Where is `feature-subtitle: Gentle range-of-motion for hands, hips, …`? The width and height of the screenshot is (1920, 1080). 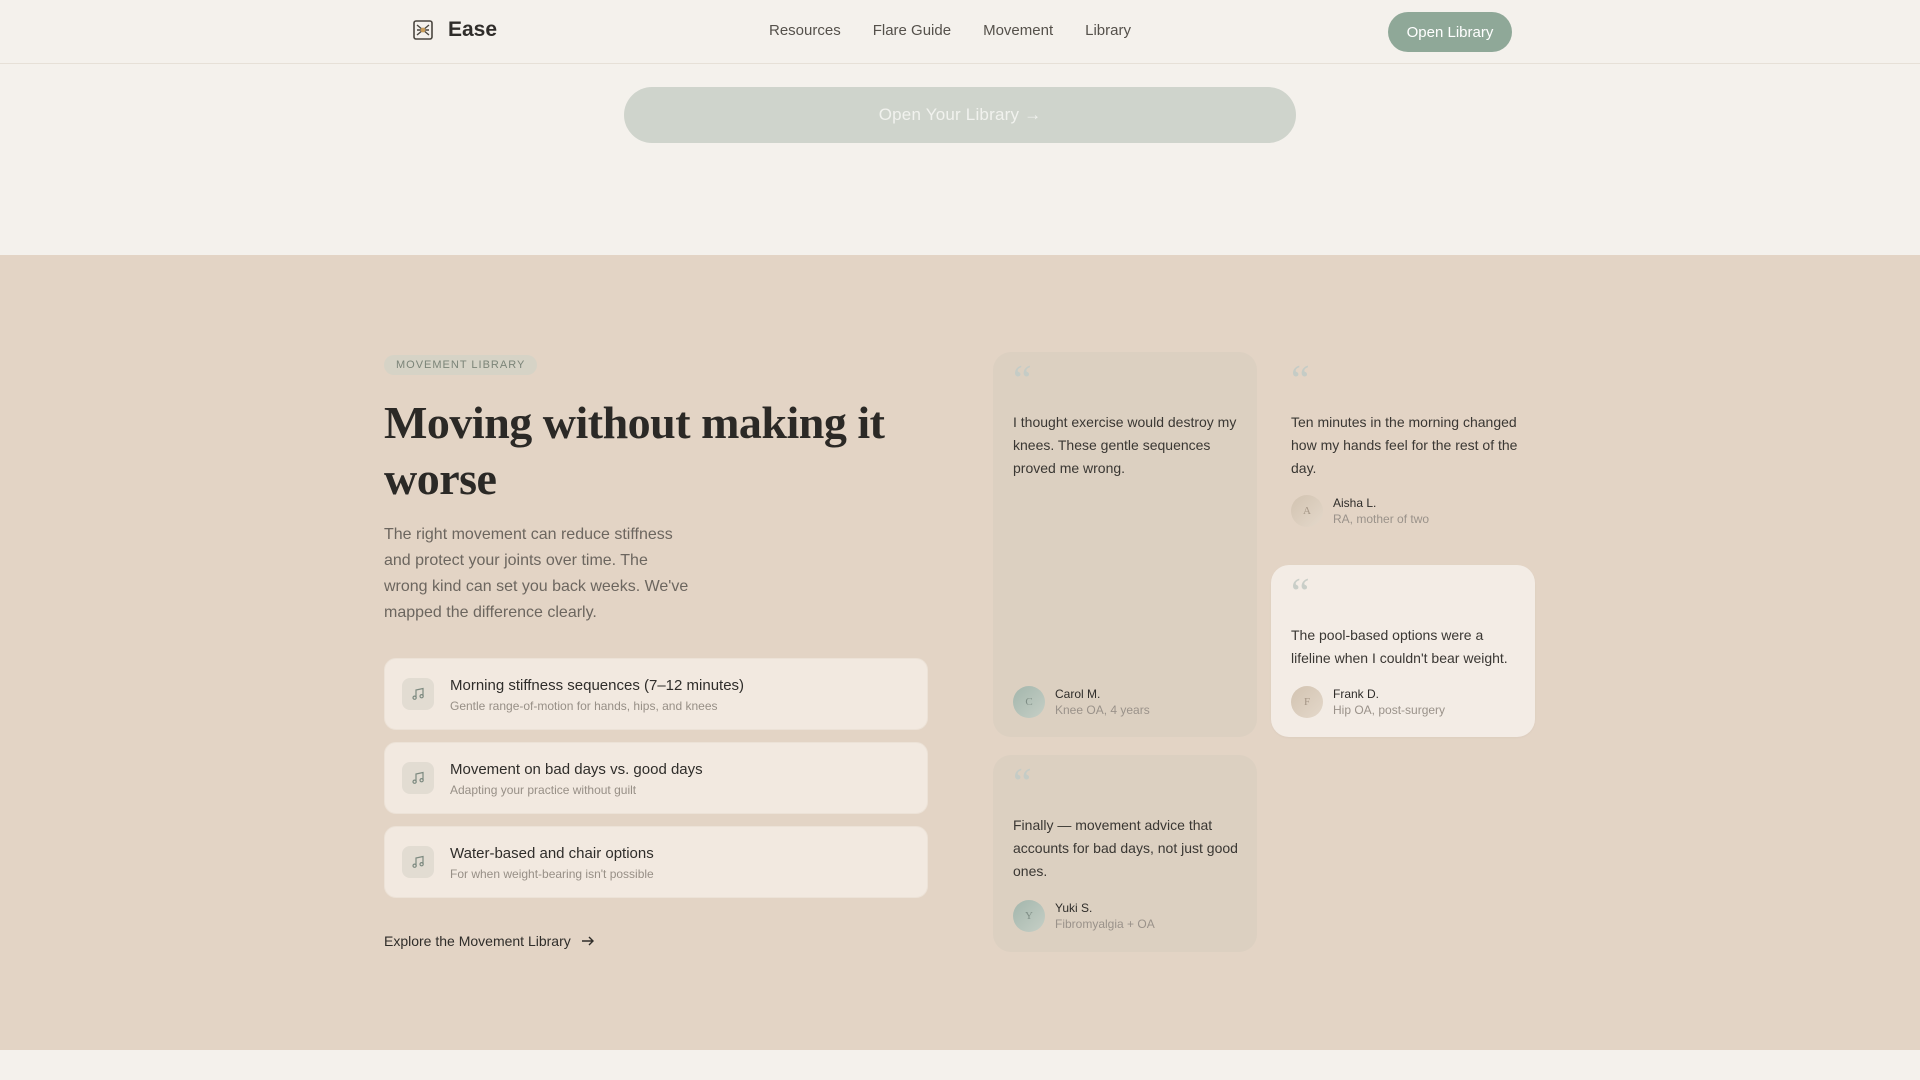
feature-subtitle: Gentle range-of-motion for hands, hips, … is located at coordinates (584, 706).